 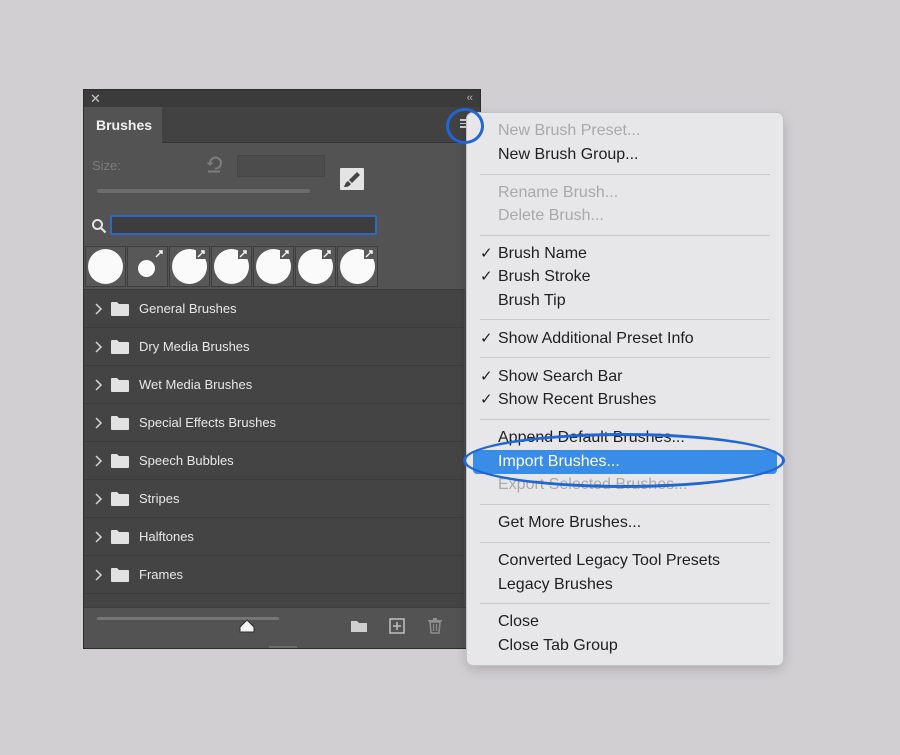 What do you see at coordinates (188, 308) in the screenshot?
I see `brush-group-label: General Brushes` at bounding box center [188, 308].